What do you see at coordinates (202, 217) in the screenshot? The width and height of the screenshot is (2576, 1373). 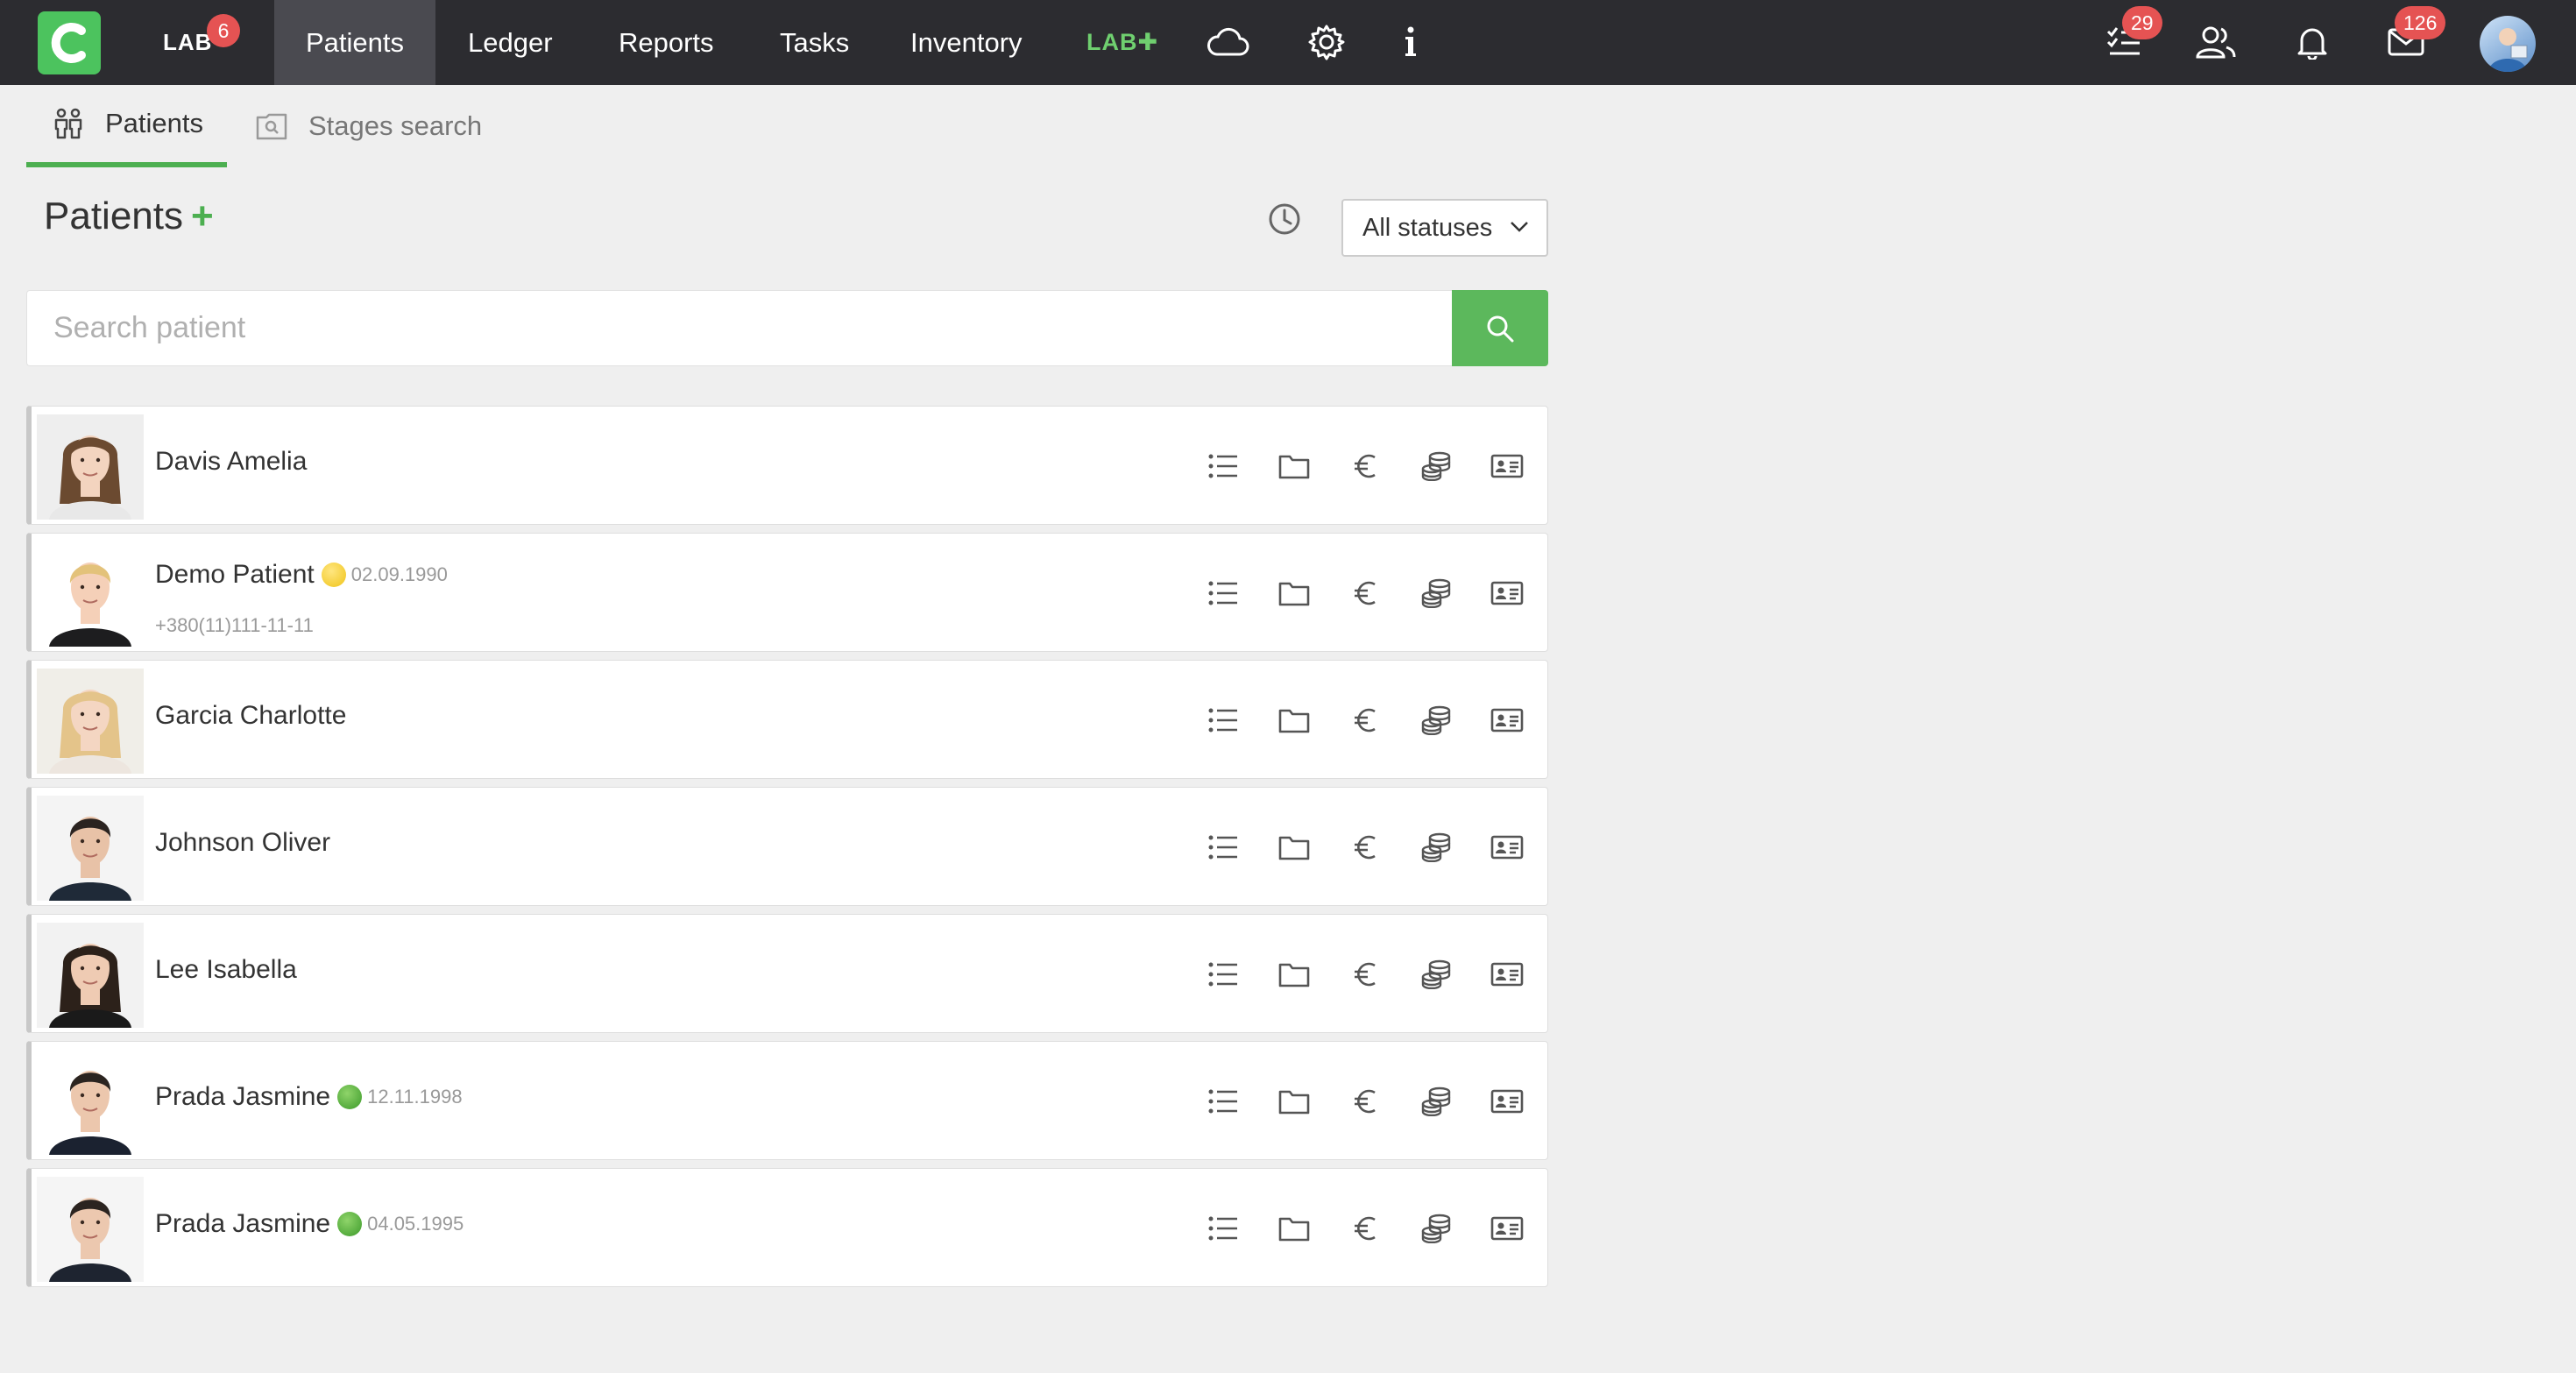 I see `add-patient-icon: +` at bounding box center [202, 217].